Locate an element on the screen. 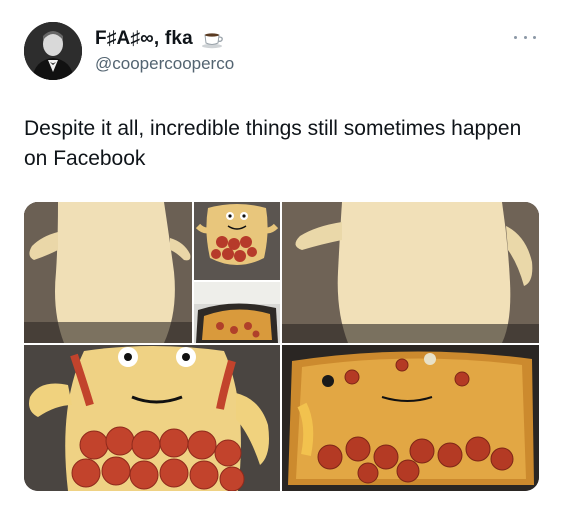 The width and height of the screenshot is (563, 518). avatar is located at coordinates (53, 51).